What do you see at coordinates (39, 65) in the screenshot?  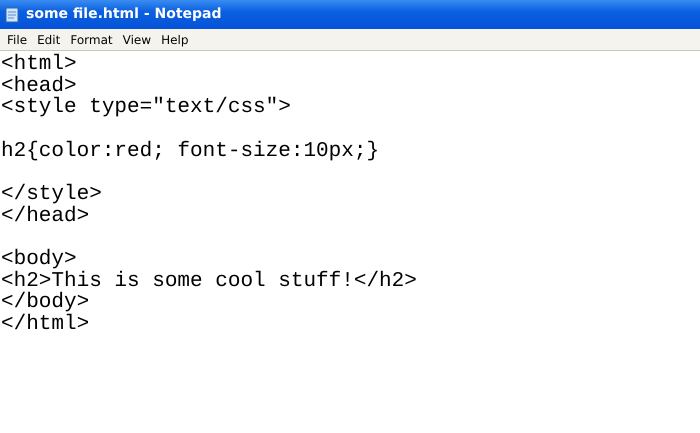 I see `code-line: <html>` at bounding box center [39, 65].